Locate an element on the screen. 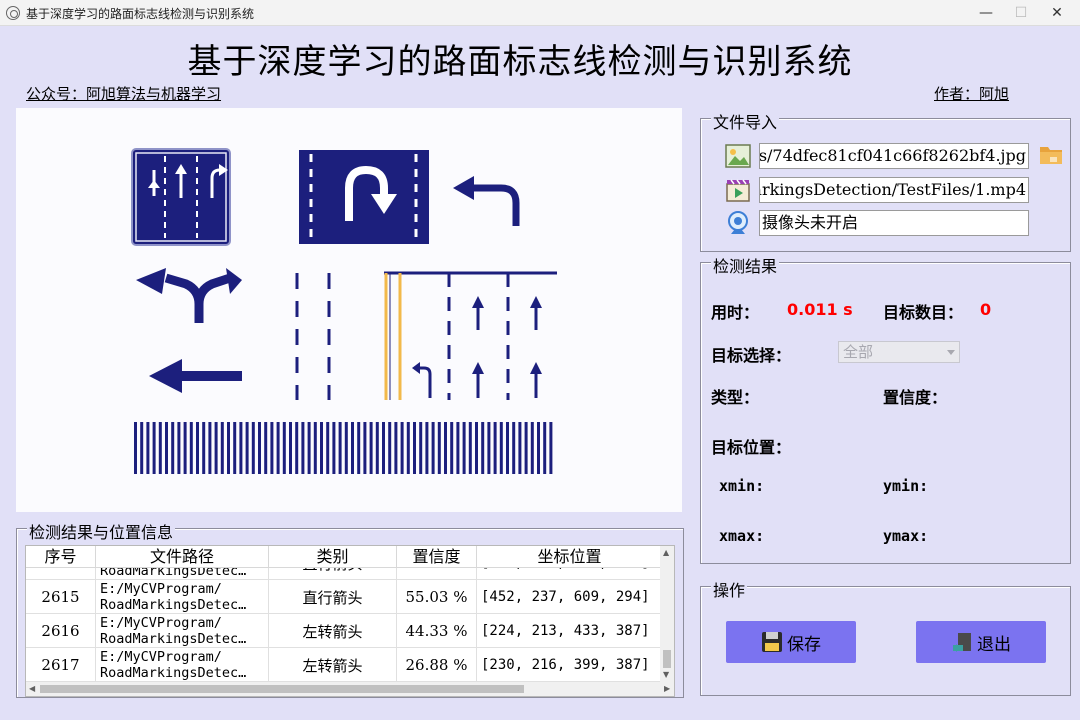 The image size is (1080, 720). exit-button: 退出 is located at coordinates (981, 642).